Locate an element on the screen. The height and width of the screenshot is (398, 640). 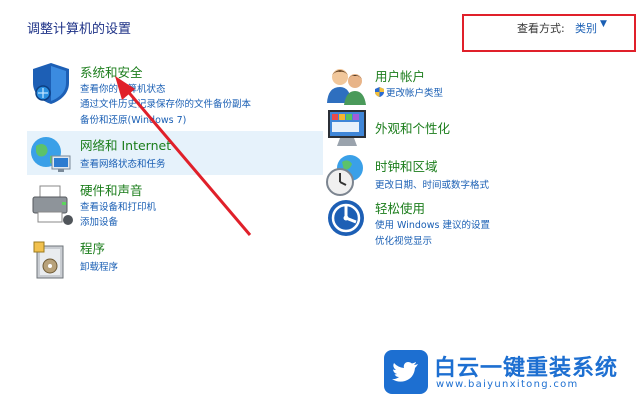
watermark-brand: 白云一键重装系统 is located at coordinates (526, 368).